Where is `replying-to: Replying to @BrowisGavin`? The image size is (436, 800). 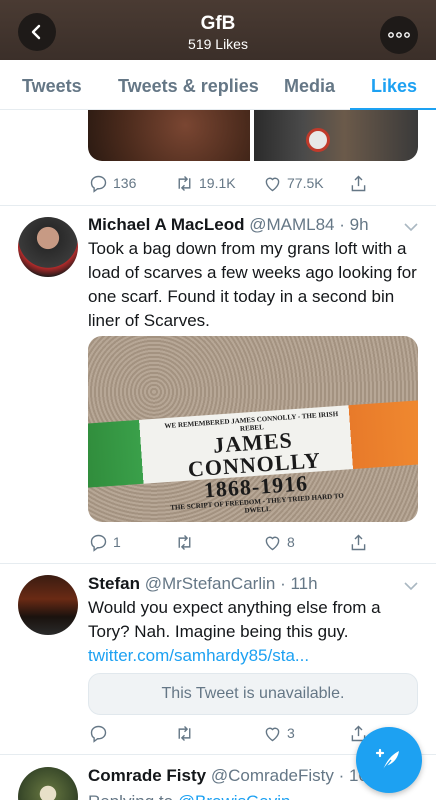 replying-to: Replying to @BrowisGavin is located at coordinates (189, 796).